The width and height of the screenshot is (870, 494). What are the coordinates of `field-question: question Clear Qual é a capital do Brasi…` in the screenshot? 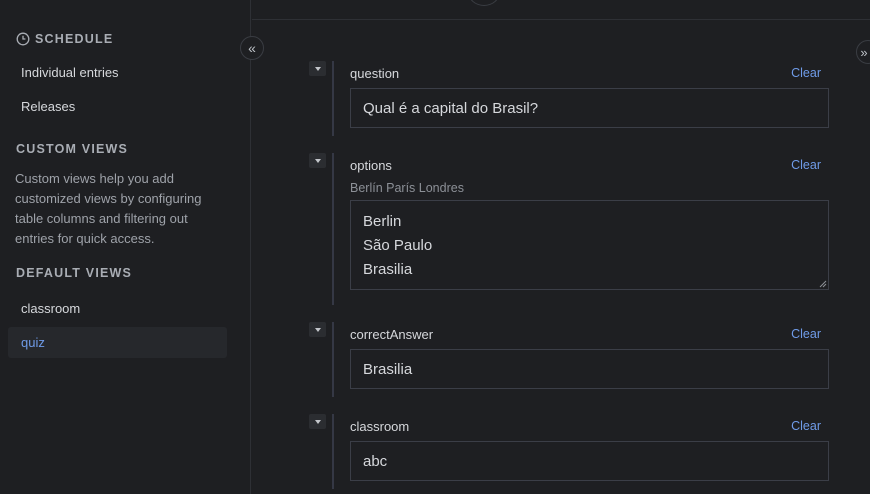 It's located at (569, 98).